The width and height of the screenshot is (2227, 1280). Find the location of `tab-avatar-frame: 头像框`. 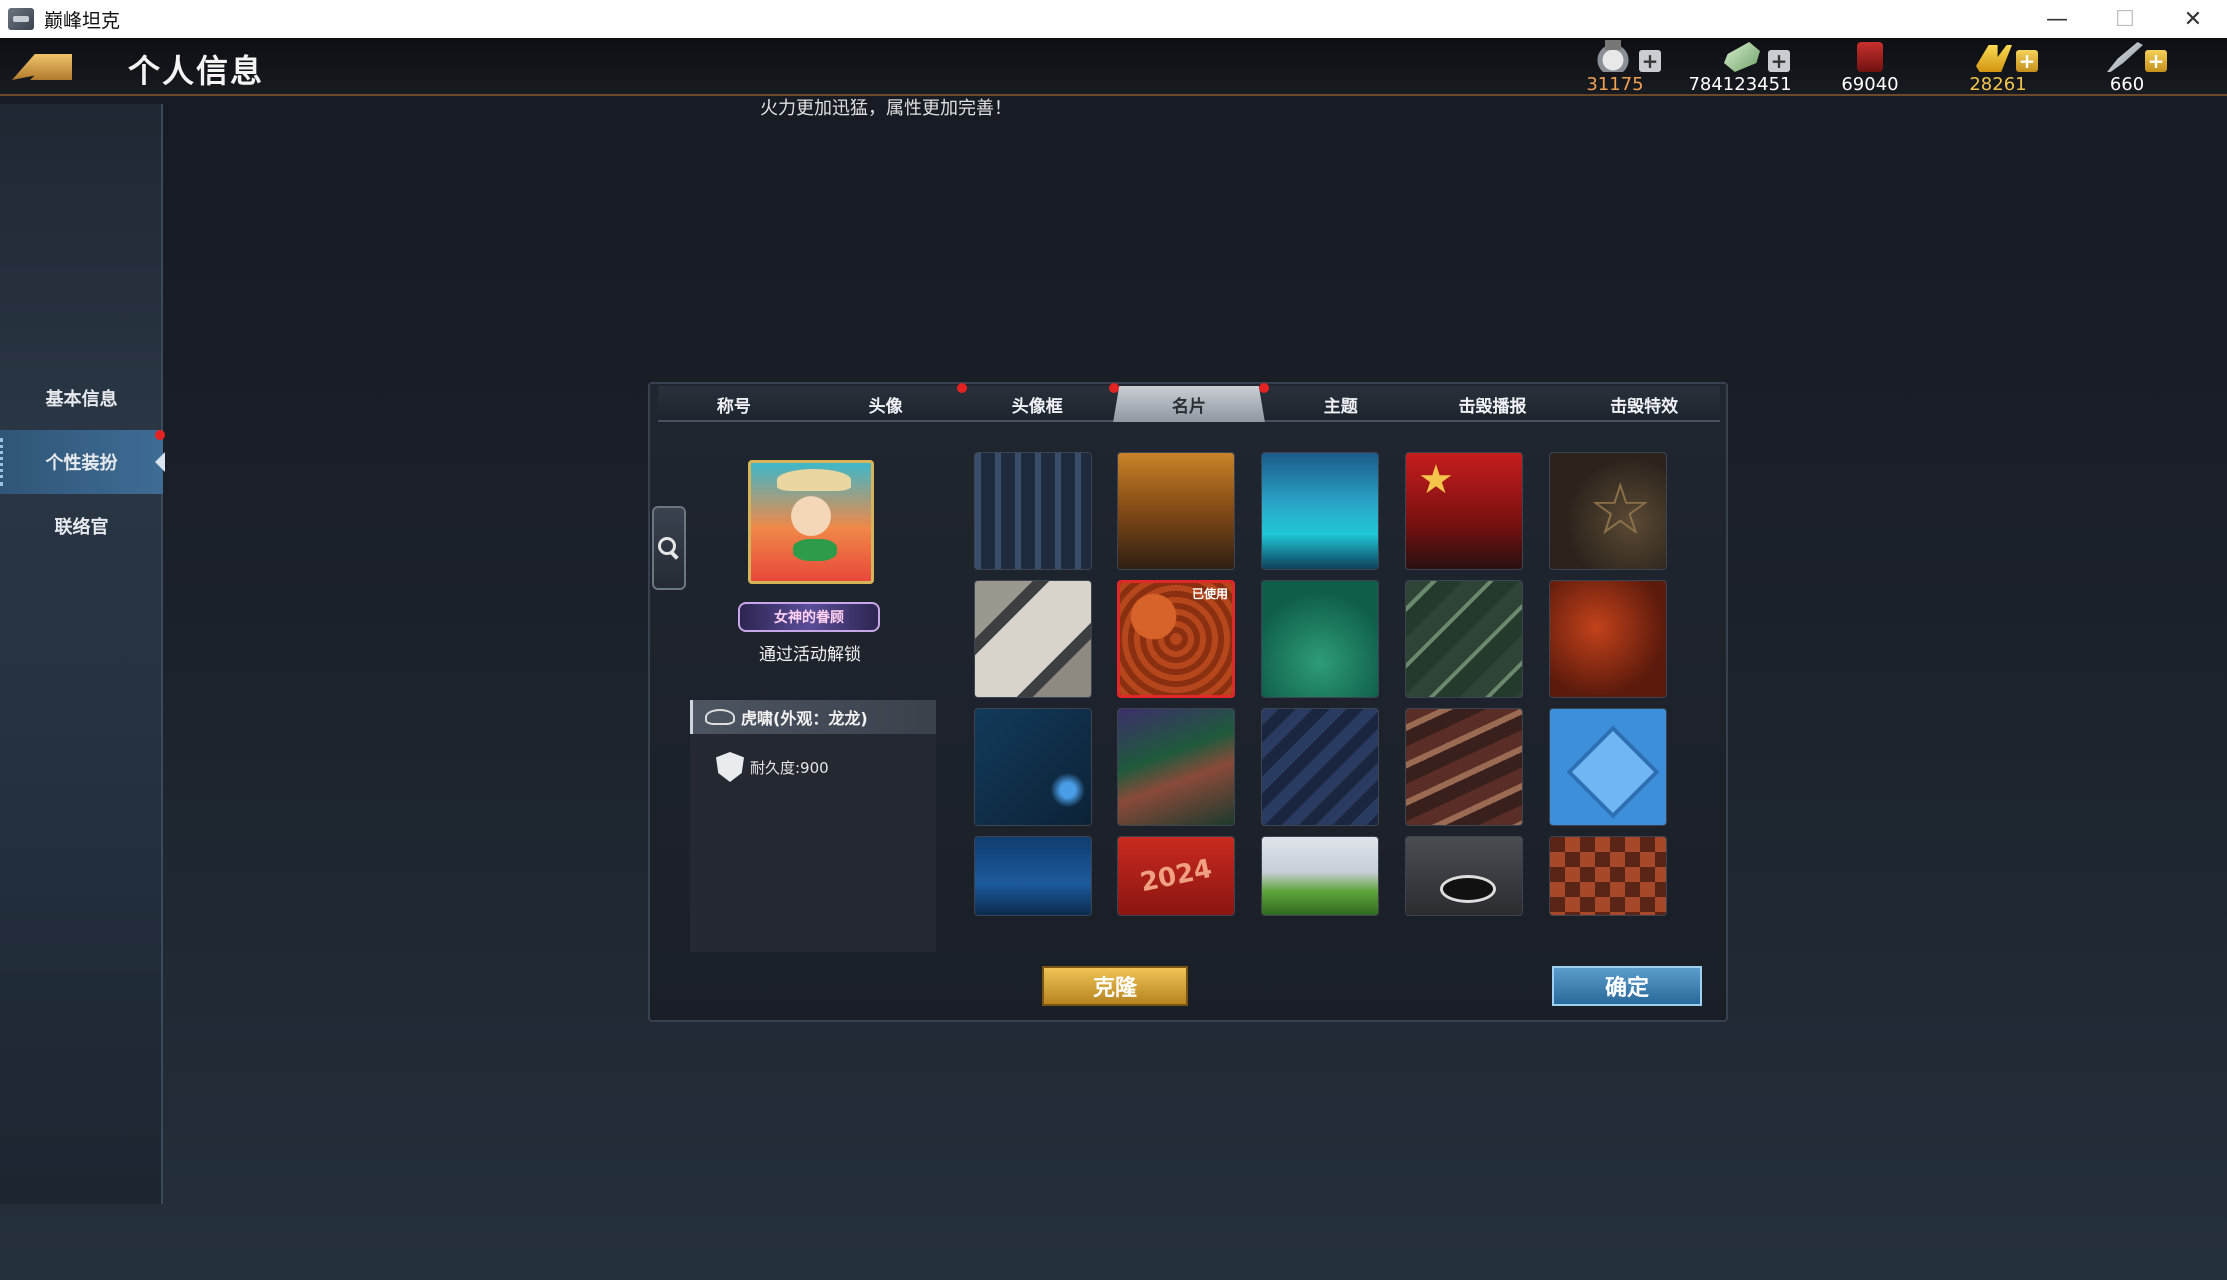

tab-avatar-frame: 头像框 is located at coordinates (1040, 402).